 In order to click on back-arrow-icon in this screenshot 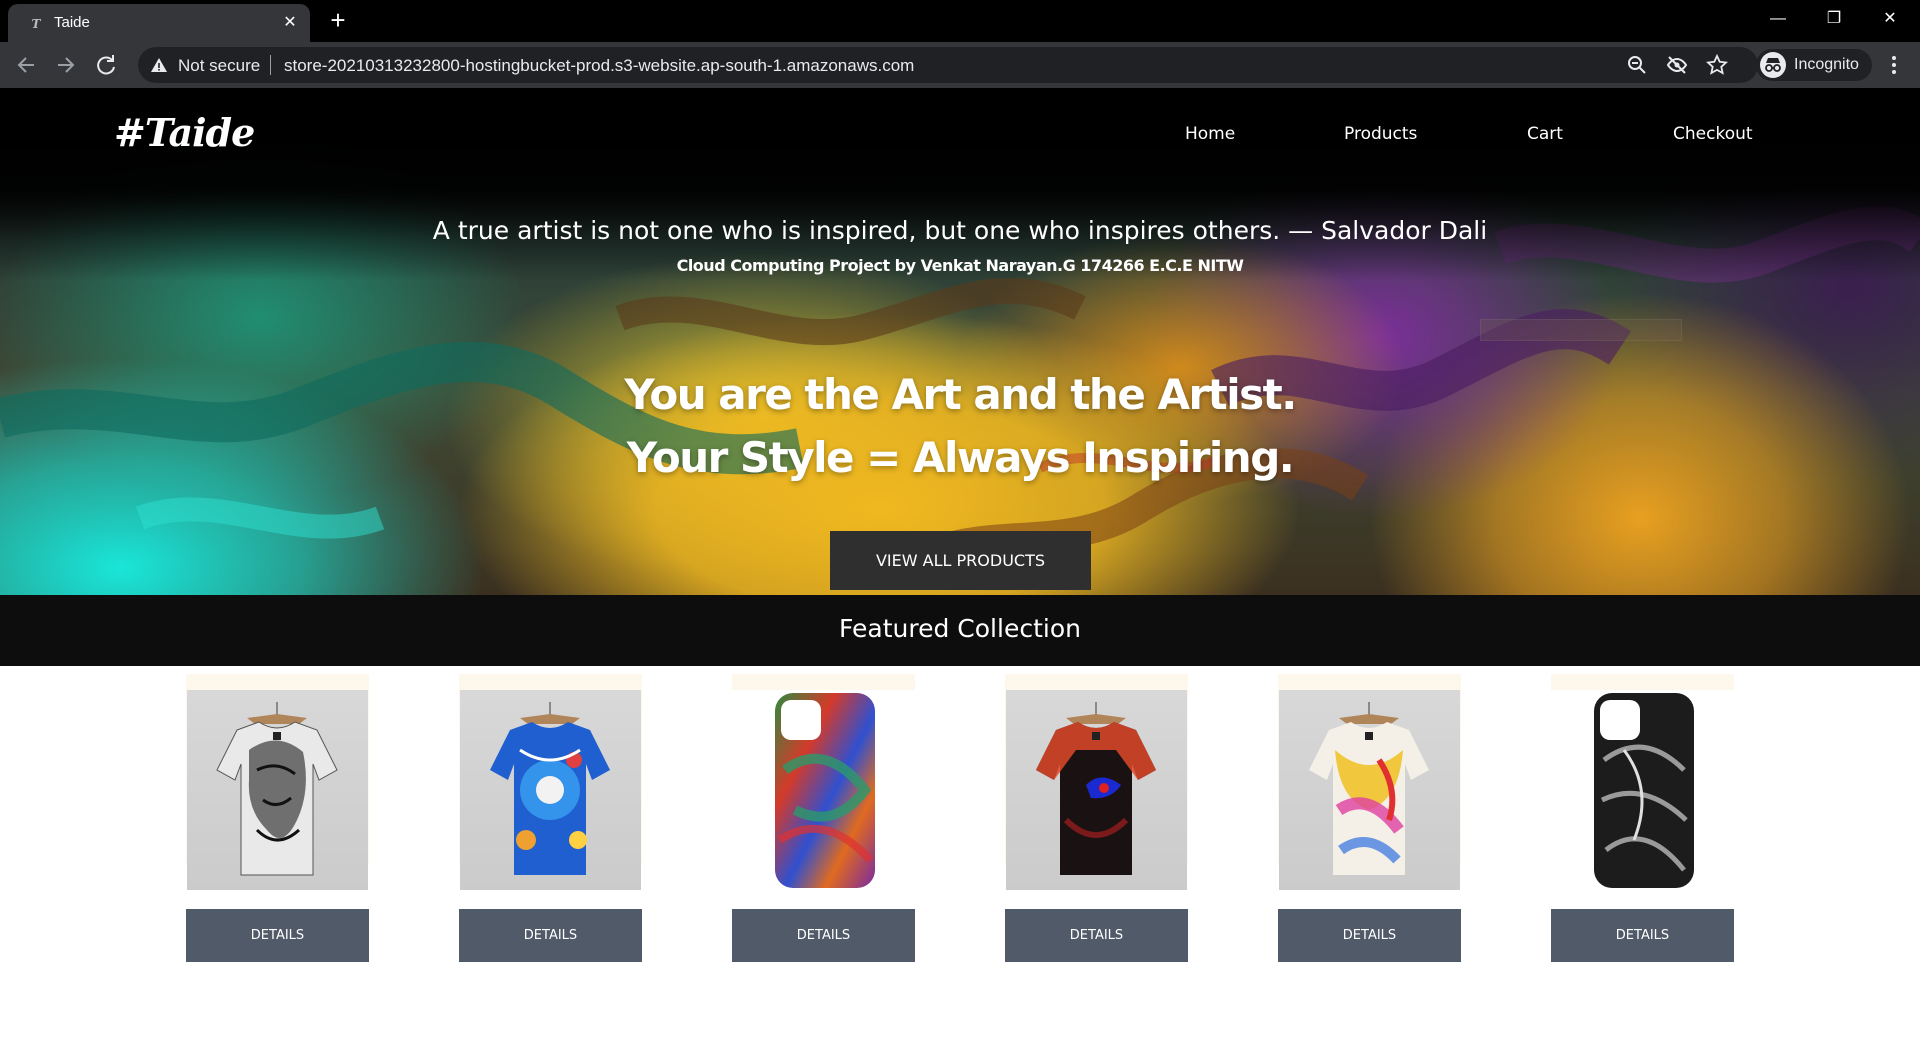, I will do `click(26, 65)`.